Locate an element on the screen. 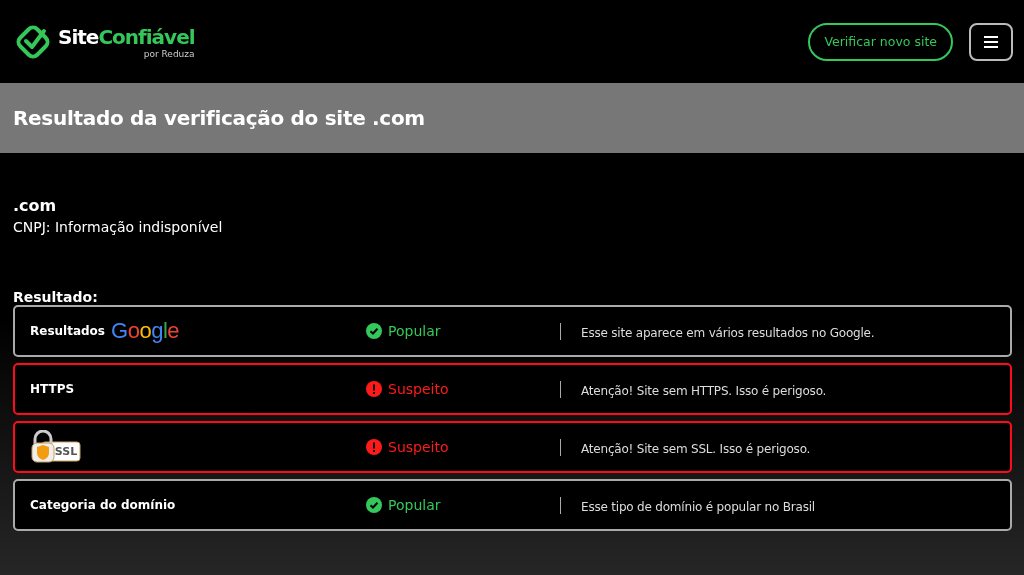 The image size is (1024, 575). verify-new-site-button: Verificar novo site is located at coordinates (880, 41).